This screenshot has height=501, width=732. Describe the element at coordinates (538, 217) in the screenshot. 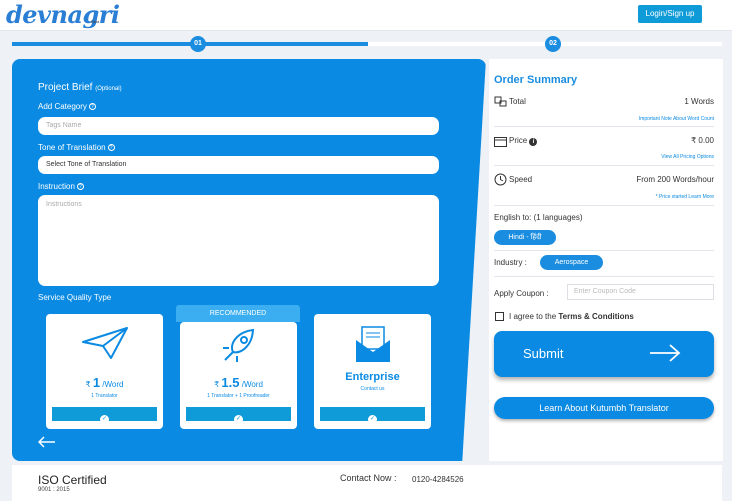

I see `languages-text: English to: (1 languages)` at that location.